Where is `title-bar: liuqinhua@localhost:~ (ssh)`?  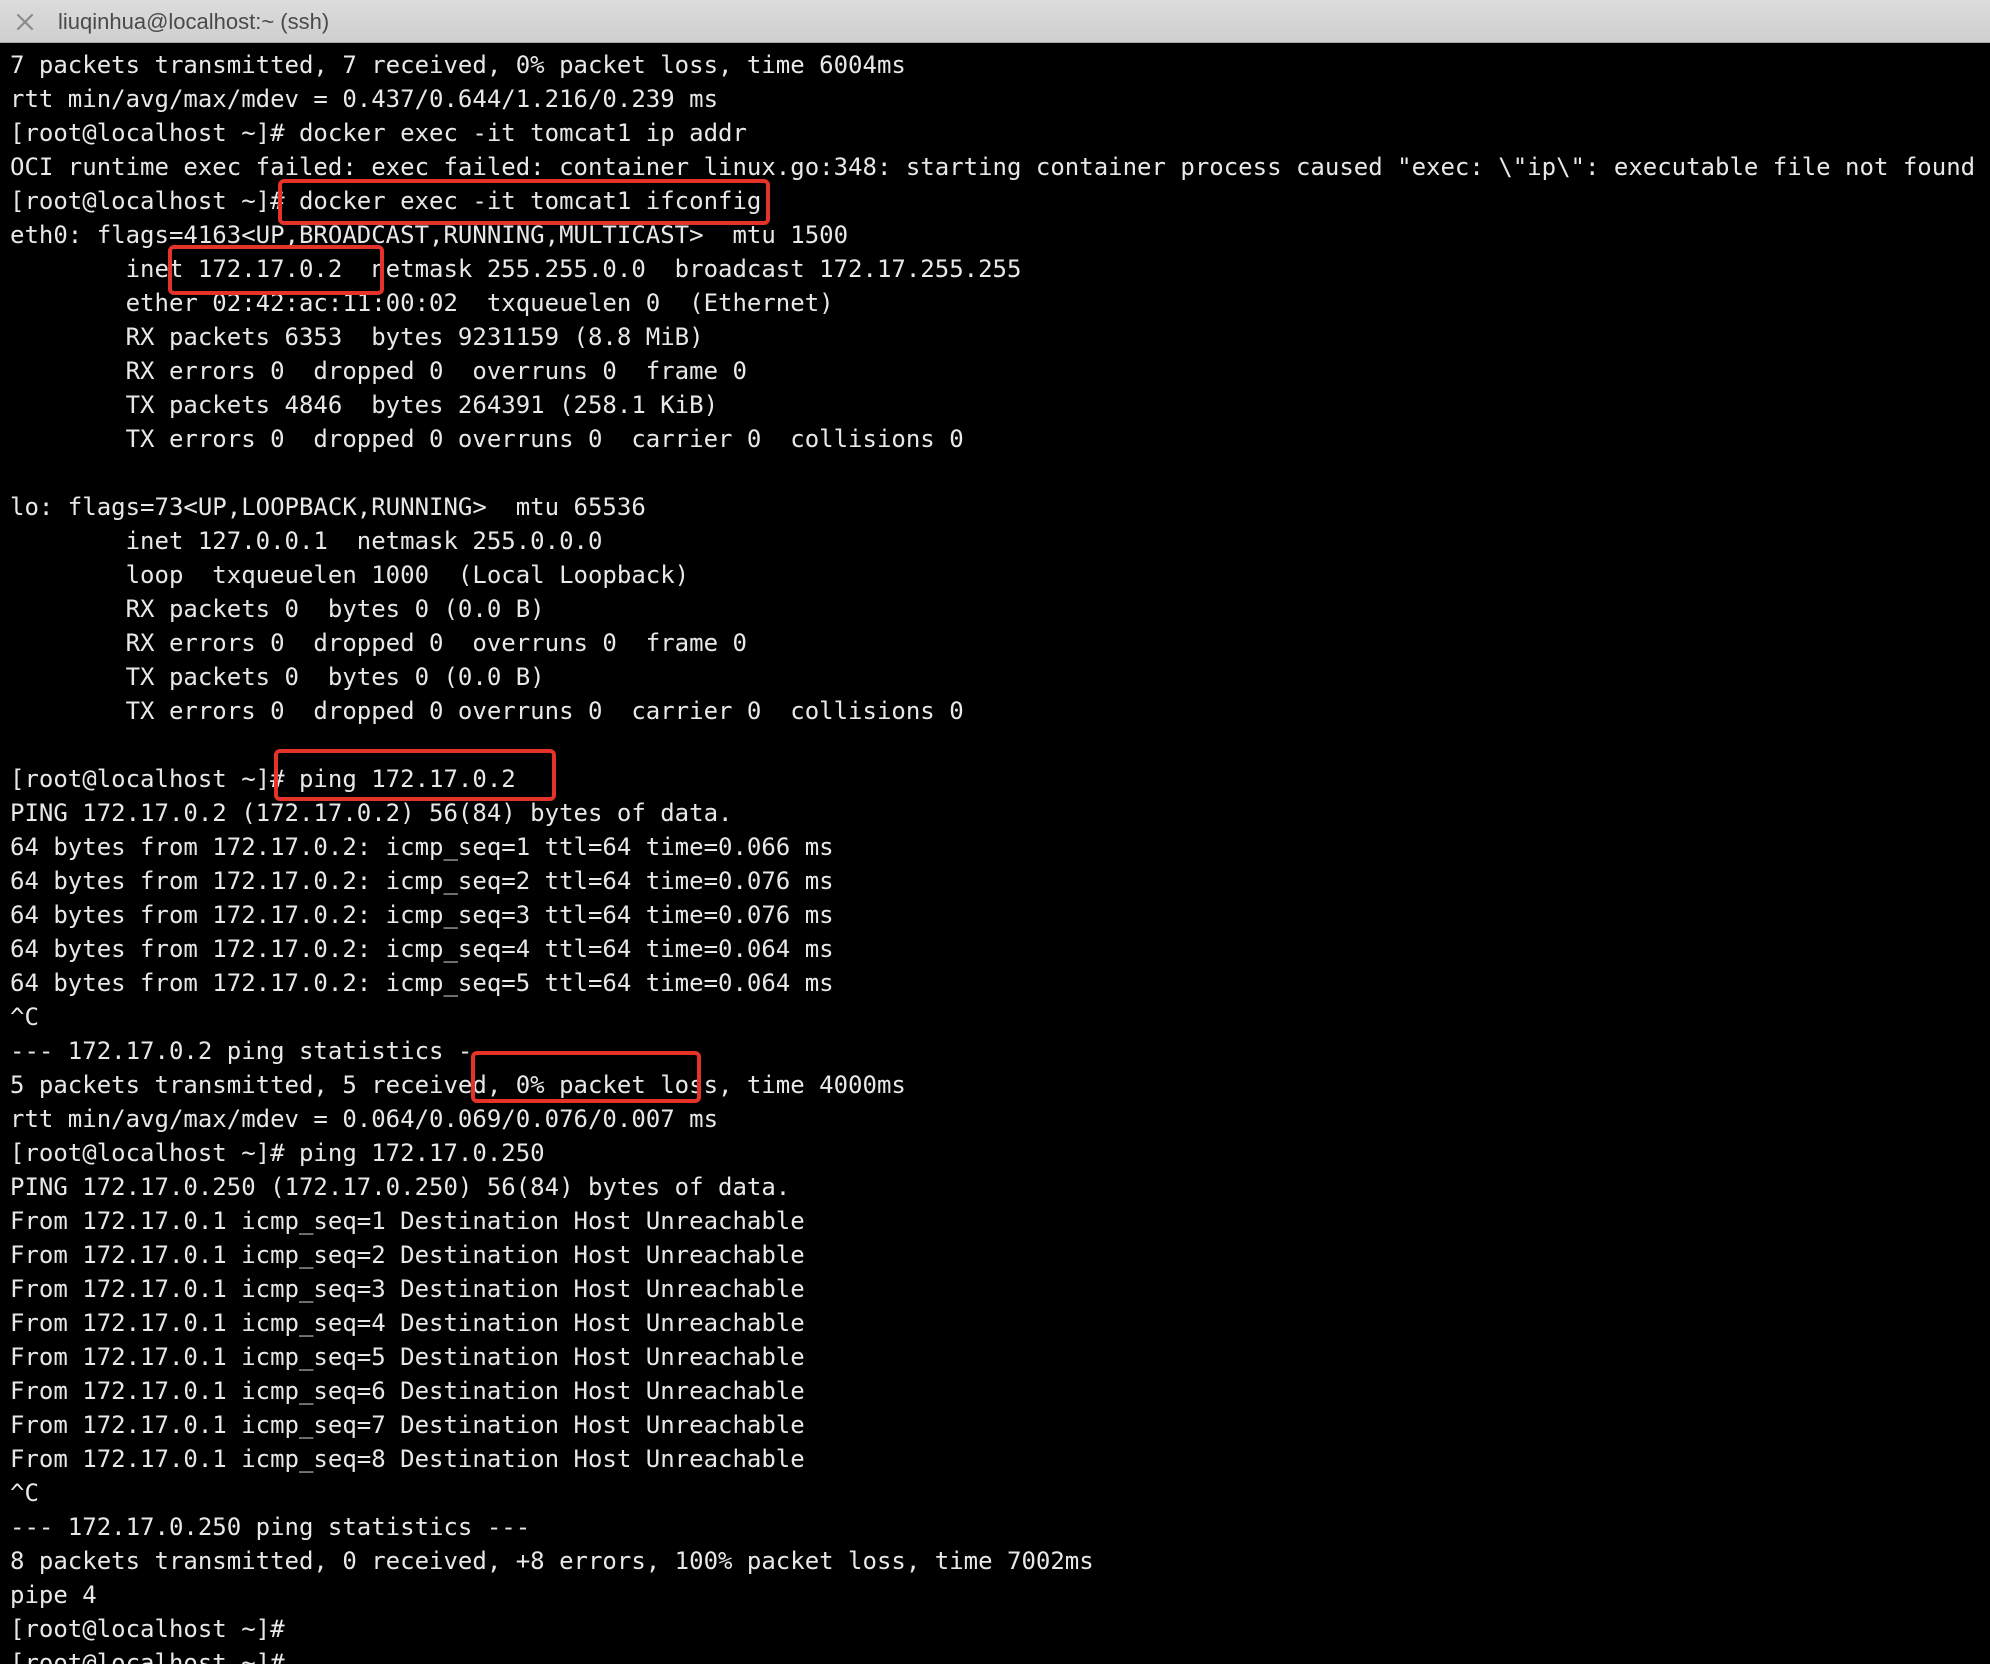
title-bar: liuqinhua@localhost:~ (ssh) is located at coordinates (995, 21).